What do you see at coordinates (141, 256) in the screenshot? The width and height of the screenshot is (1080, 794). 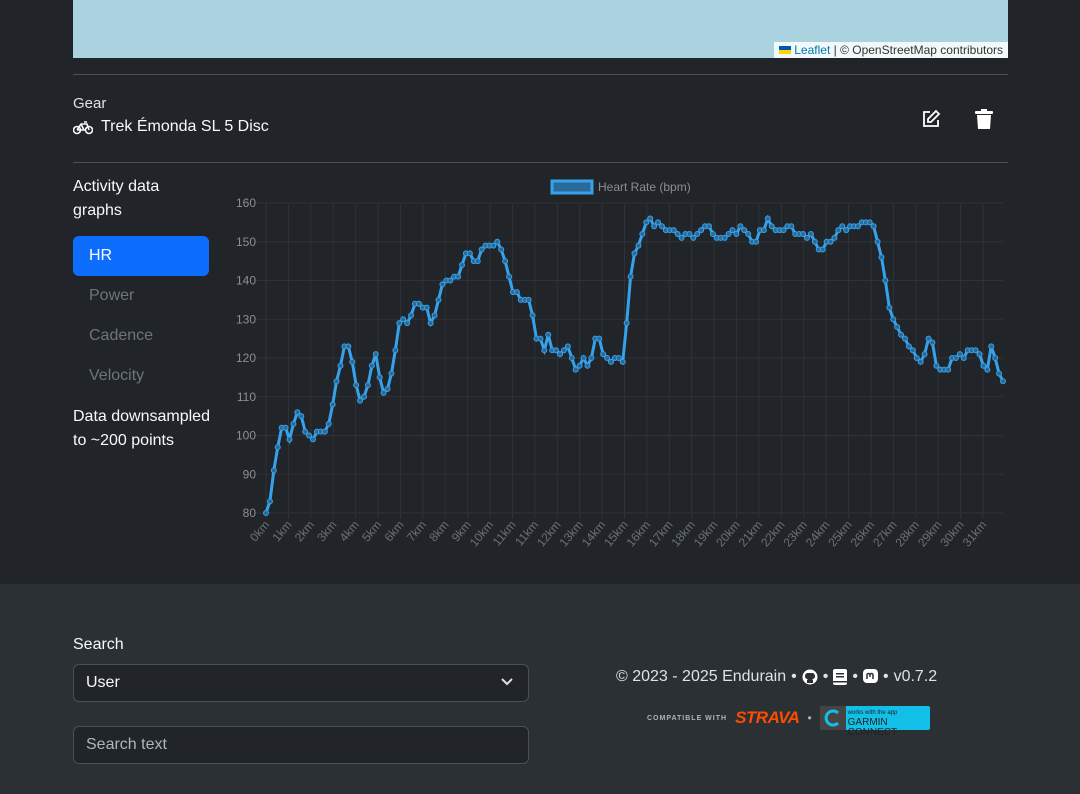 I see `tab-hr: HR` at bounding box center [141, 256].